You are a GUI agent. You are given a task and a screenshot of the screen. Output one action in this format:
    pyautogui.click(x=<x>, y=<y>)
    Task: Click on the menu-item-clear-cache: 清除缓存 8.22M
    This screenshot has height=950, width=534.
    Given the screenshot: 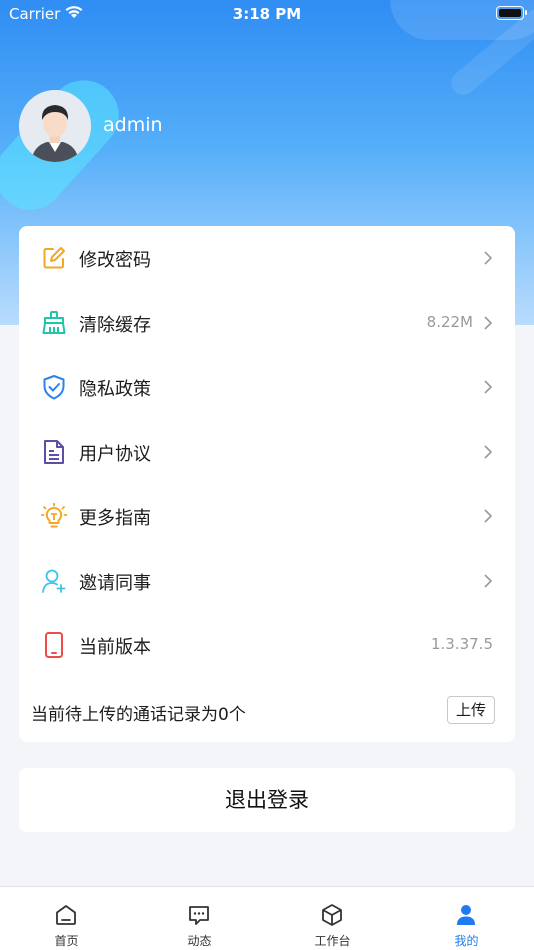 What is the action you would take?
    pyautogui.click(x=267, y=323)
    